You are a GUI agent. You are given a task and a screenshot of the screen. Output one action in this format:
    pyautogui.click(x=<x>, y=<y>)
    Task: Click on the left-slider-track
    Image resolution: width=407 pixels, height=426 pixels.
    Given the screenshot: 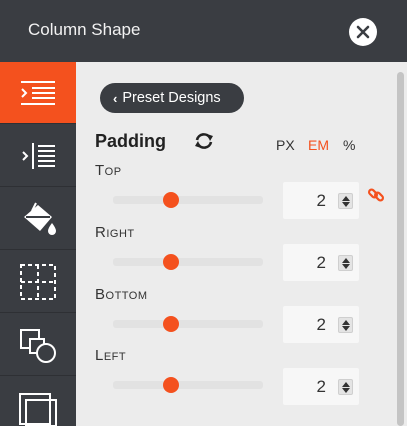 What is the action you would take?
    pyautogui.click(x=188, y=385)
    